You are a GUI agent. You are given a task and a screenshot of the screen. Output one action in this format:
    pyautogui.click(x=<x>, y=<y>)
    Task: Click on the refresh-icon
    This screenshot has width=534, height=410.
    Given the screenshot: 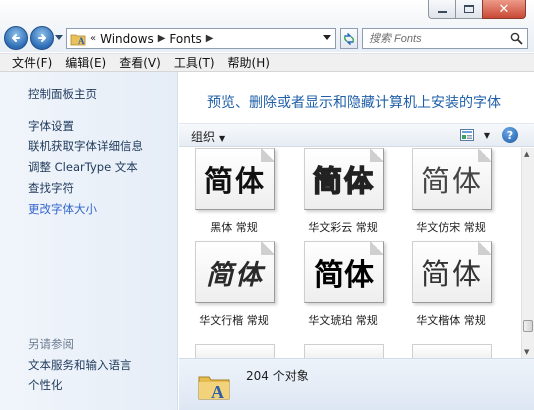 What is the action you would take?
    pyautogui.click(x=349, y=38)
    